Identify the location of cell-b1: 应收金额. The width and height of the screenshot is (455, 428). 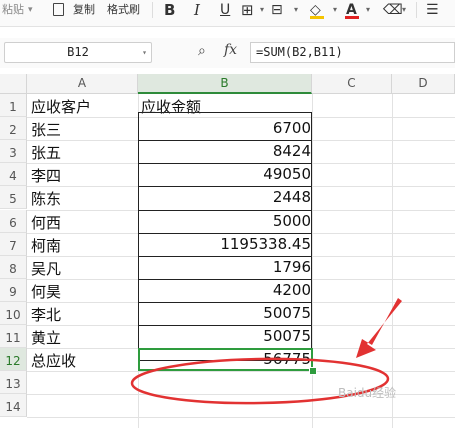
(227, 106).